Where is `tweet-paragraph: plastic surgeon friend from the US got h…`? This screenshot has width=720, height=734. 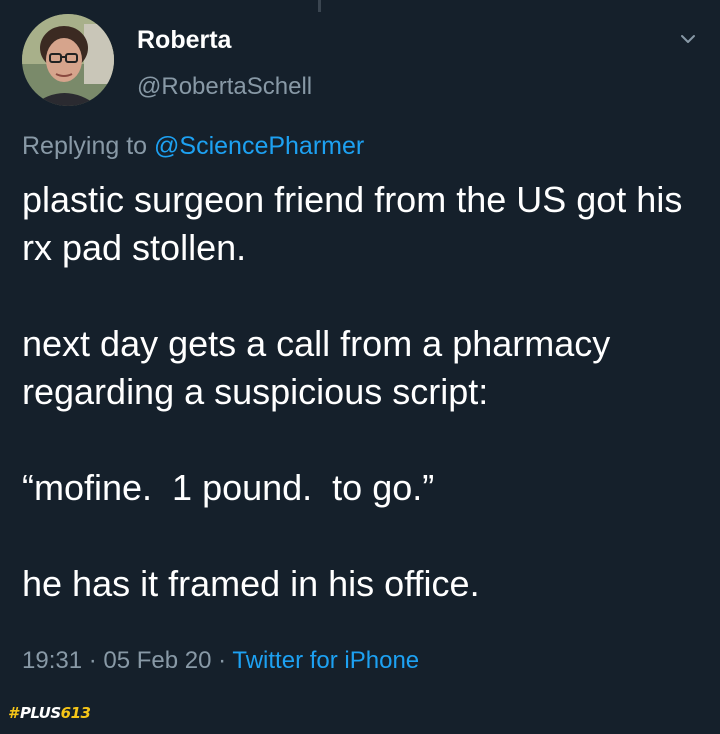
tweet-paragraph: plastic surgeon friend from the US got h… is located at coordinates (352, 223).